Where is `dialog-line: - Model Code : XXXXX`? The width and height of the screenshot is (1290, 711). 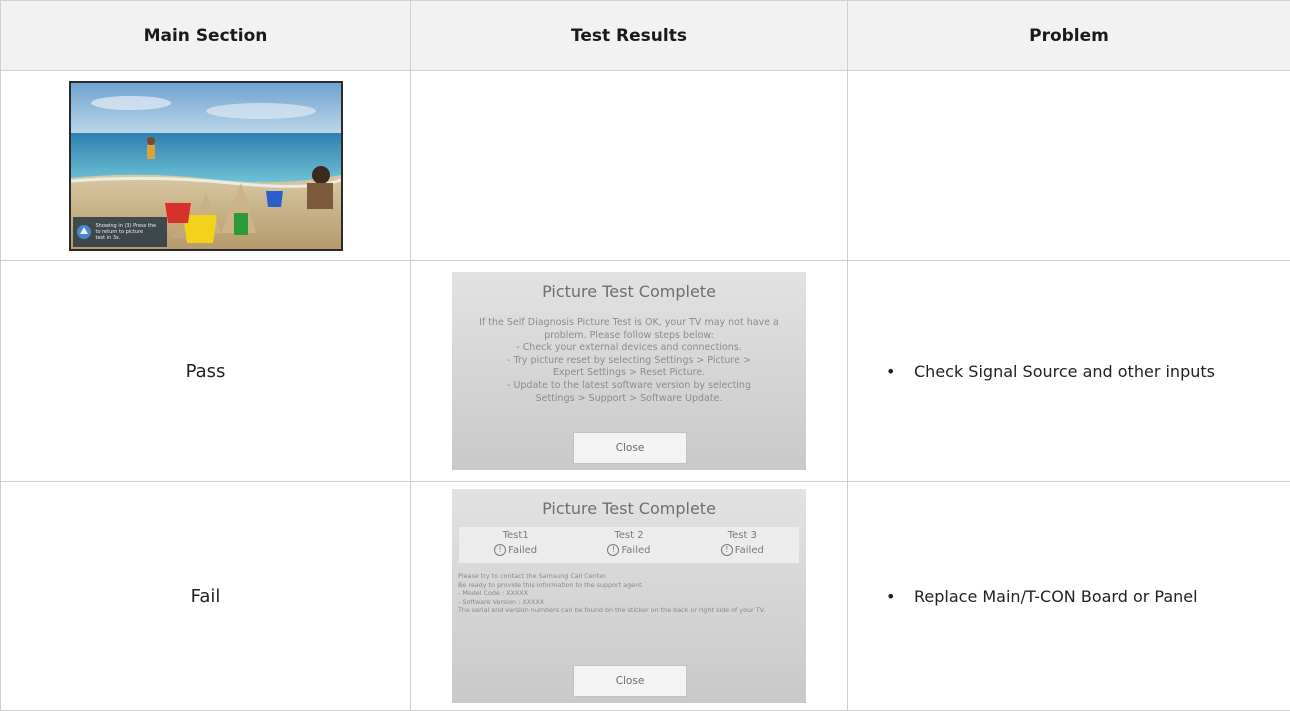
dialog-line: - Model Code : XXXXX is located at coordinates (629, 593).